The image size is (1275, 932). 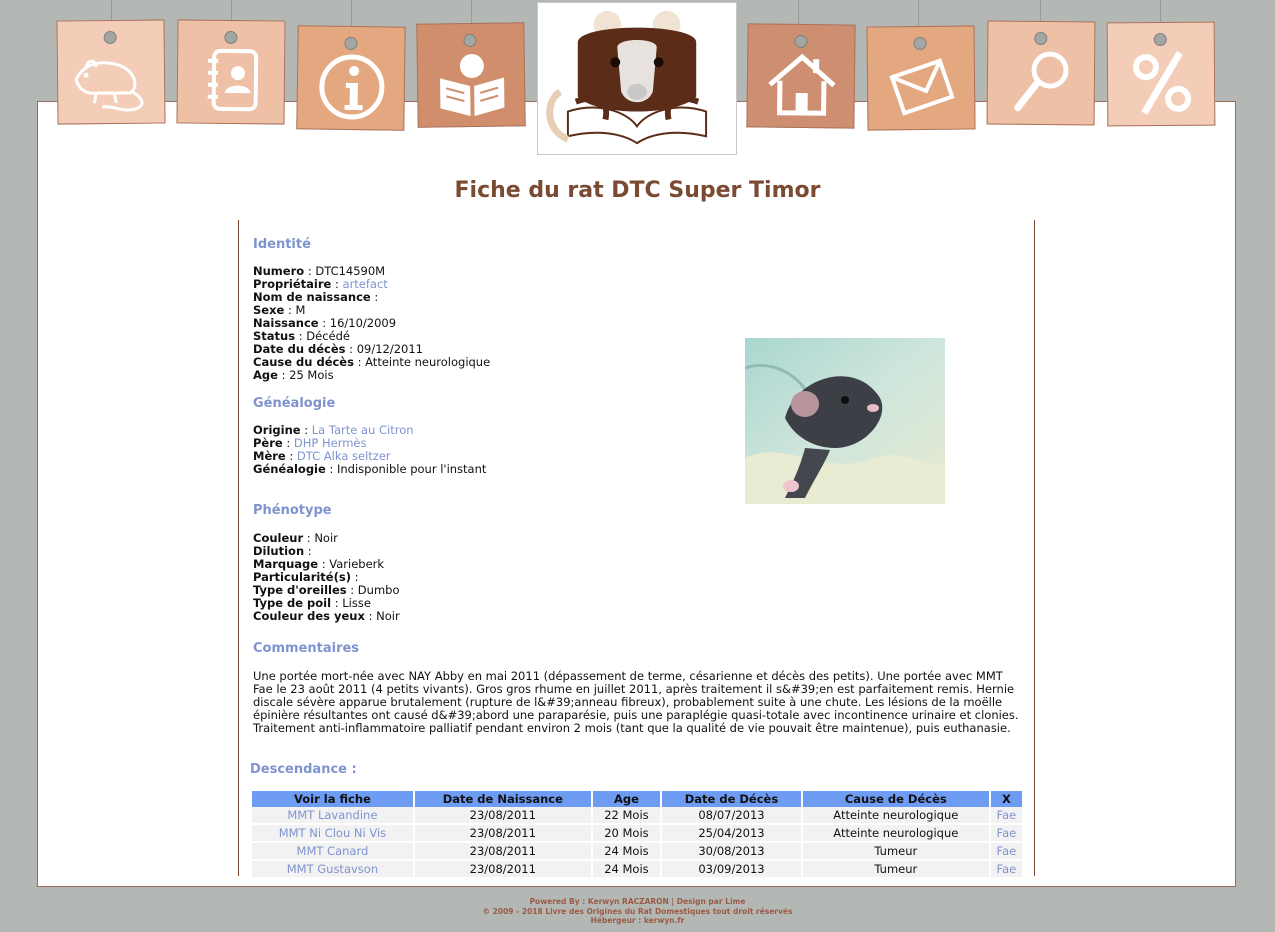 I want to click on nav-search-button, so click(x=1041, y=73).